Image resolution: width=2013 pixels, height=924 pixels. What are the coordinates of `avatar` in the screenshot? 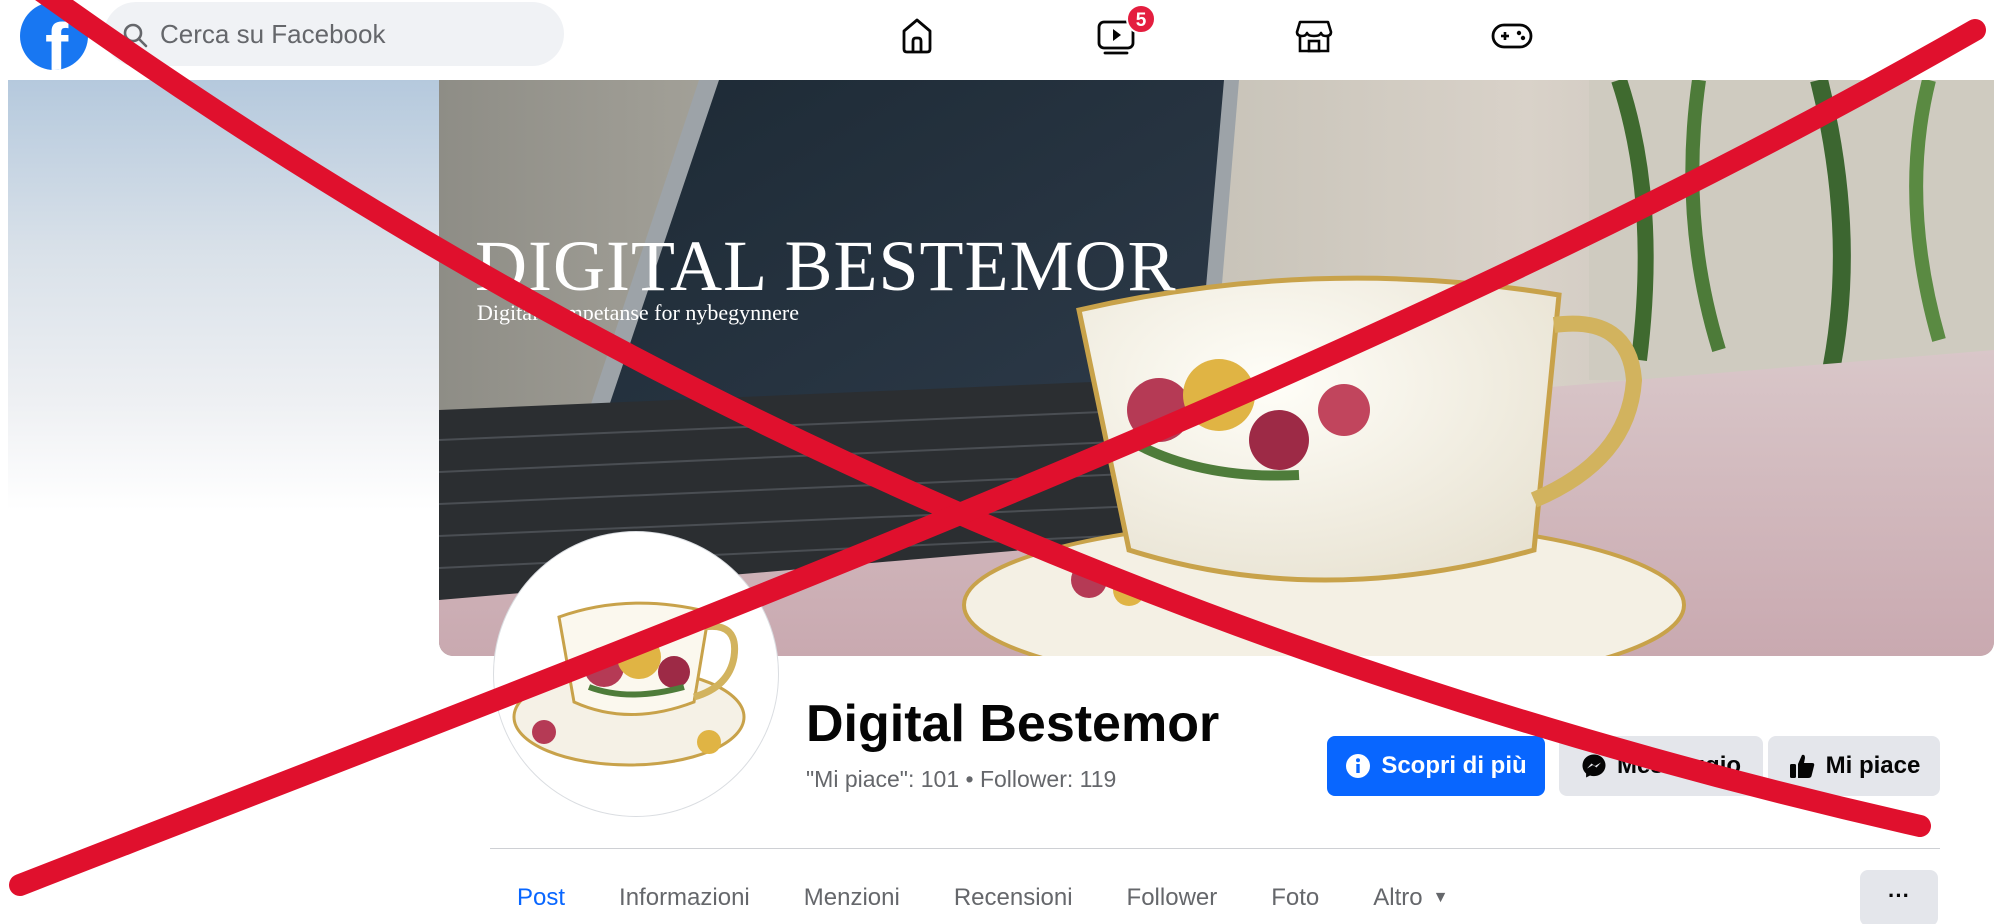 It's located at (636, 674).